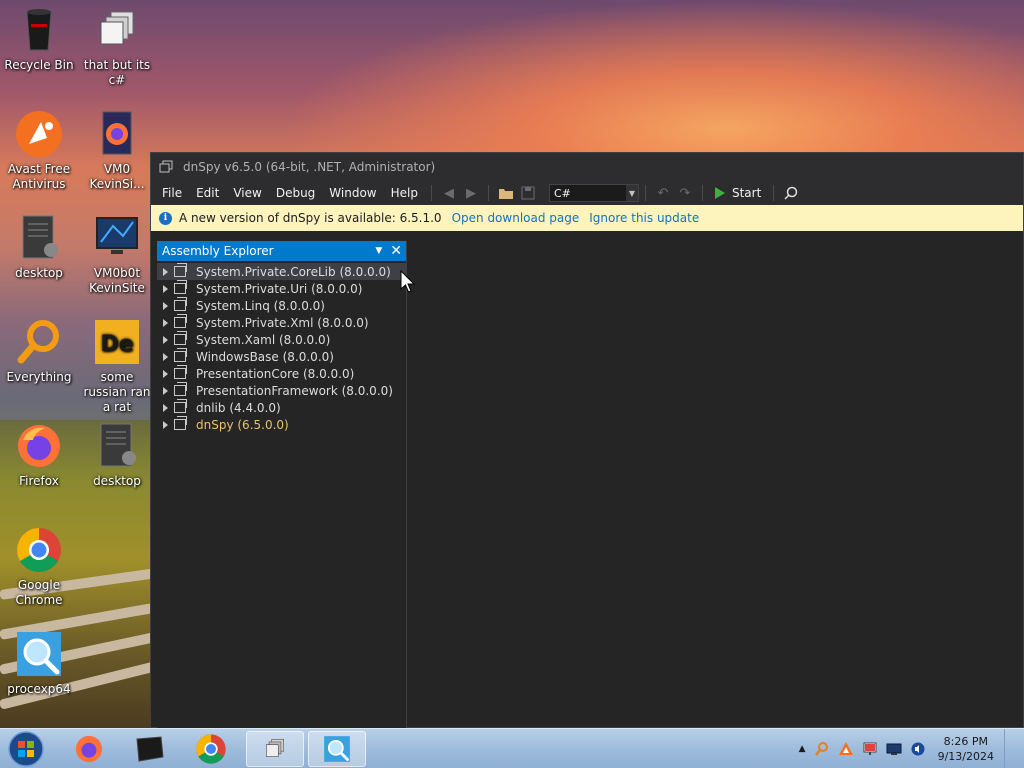 The height and width of the screenshot is (768, 1024). What do you see at coordinates (965, 756) in the screenshot?
I see `clock-date: 9/13/2024` at bounding box center [965, 756].